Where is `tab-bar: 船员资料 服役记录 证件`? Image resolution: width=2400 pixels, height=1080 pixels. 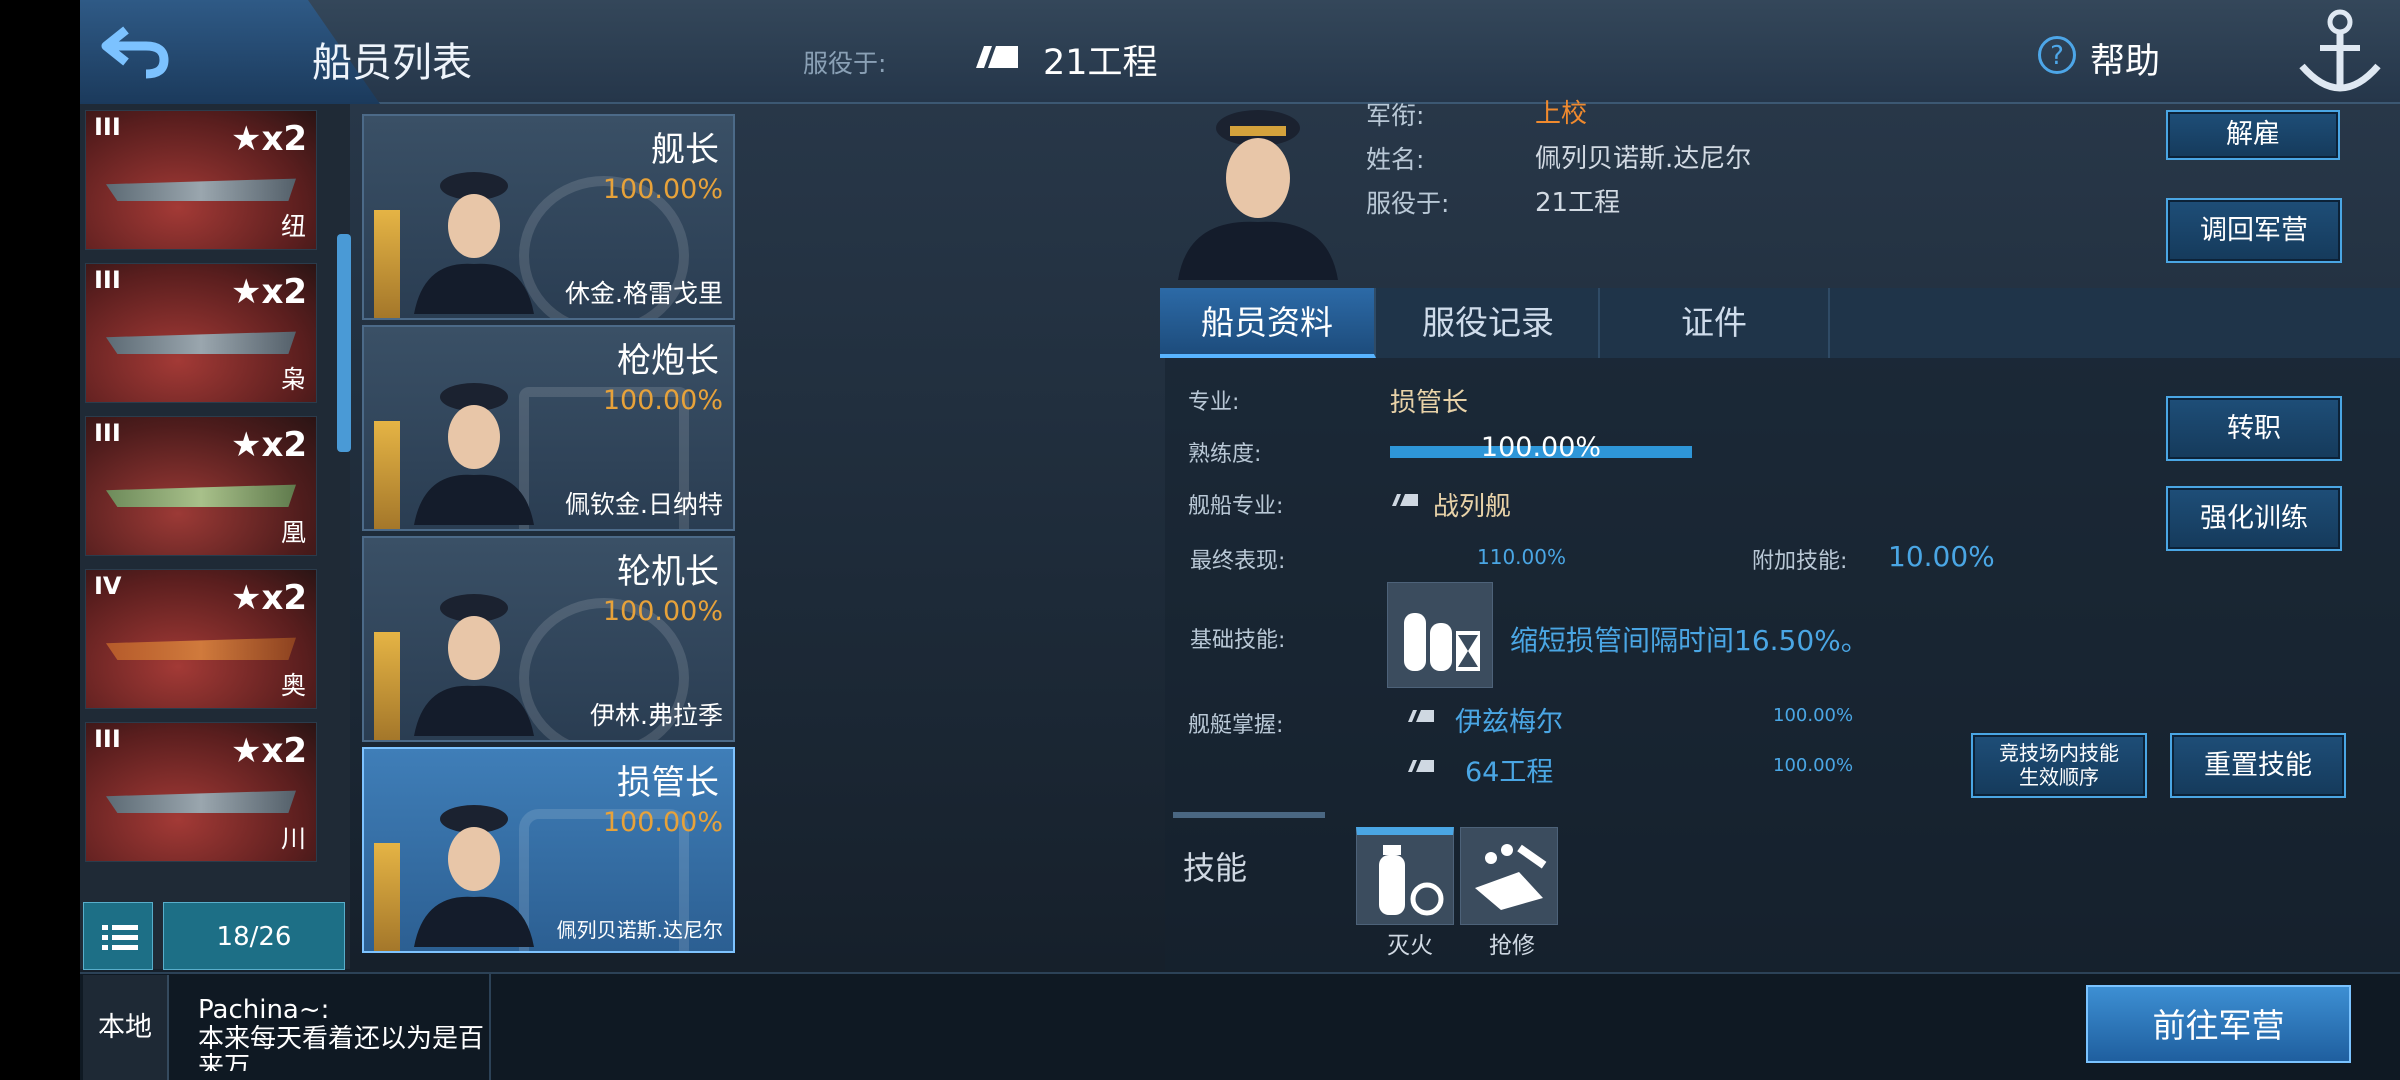
tab-bar: 船员资料 服役记录 证件 is located at coordinates (1780, 323).